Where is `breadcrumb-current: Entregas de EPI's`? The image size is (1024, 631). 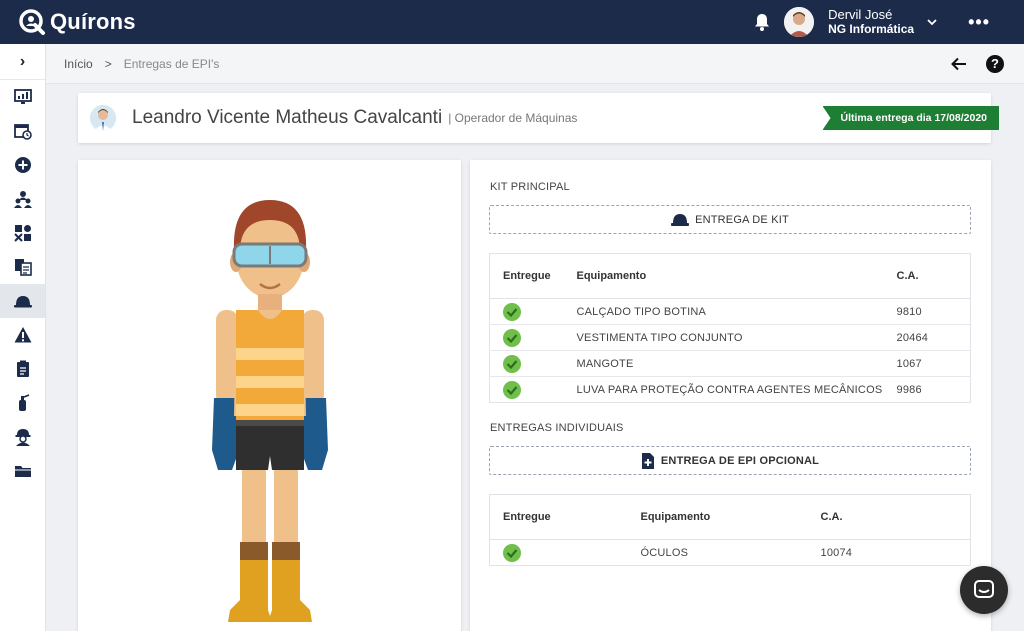 breadcrumb-current: Entregas de EPI's is located at coordinates (171, 63).